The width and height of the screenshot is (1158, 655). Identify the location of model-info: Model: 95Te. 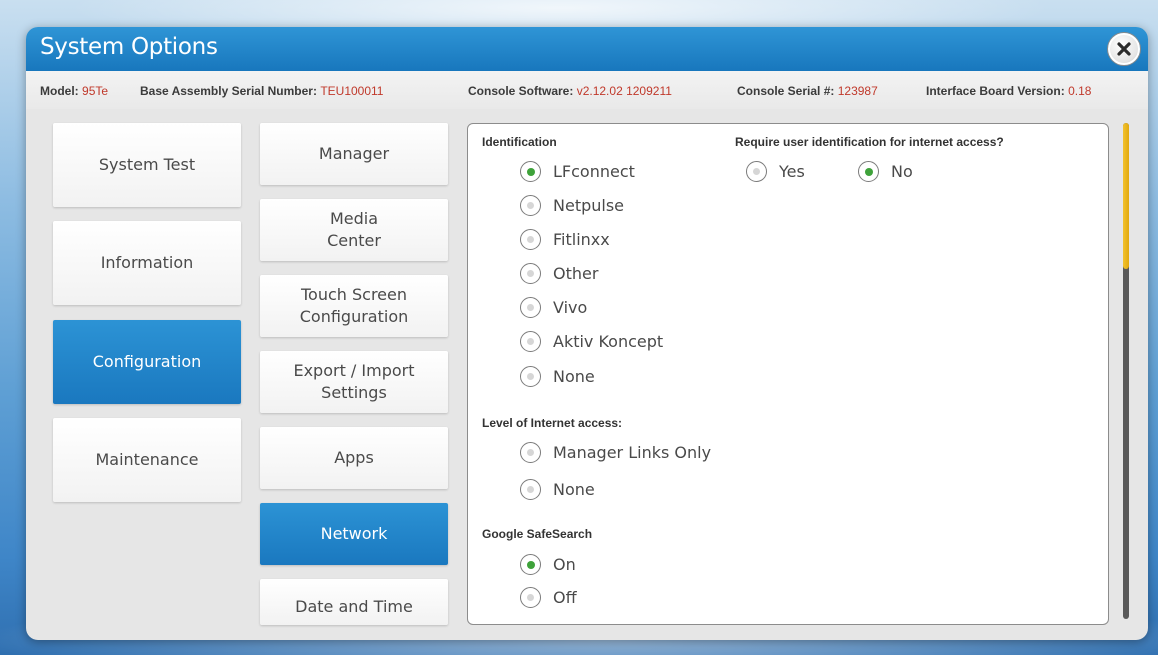
(74, 91).